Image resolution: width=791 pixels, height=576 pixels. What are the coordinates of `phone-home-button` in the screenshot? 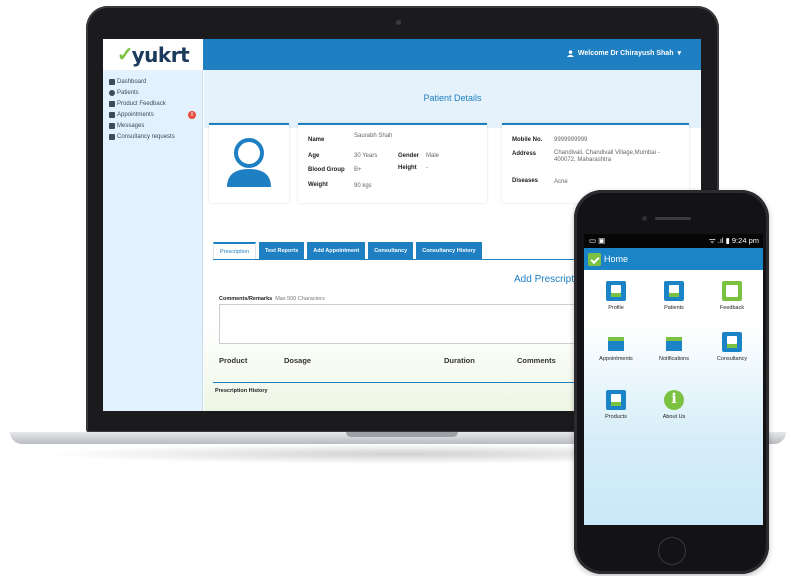 It's located at (672, 551).